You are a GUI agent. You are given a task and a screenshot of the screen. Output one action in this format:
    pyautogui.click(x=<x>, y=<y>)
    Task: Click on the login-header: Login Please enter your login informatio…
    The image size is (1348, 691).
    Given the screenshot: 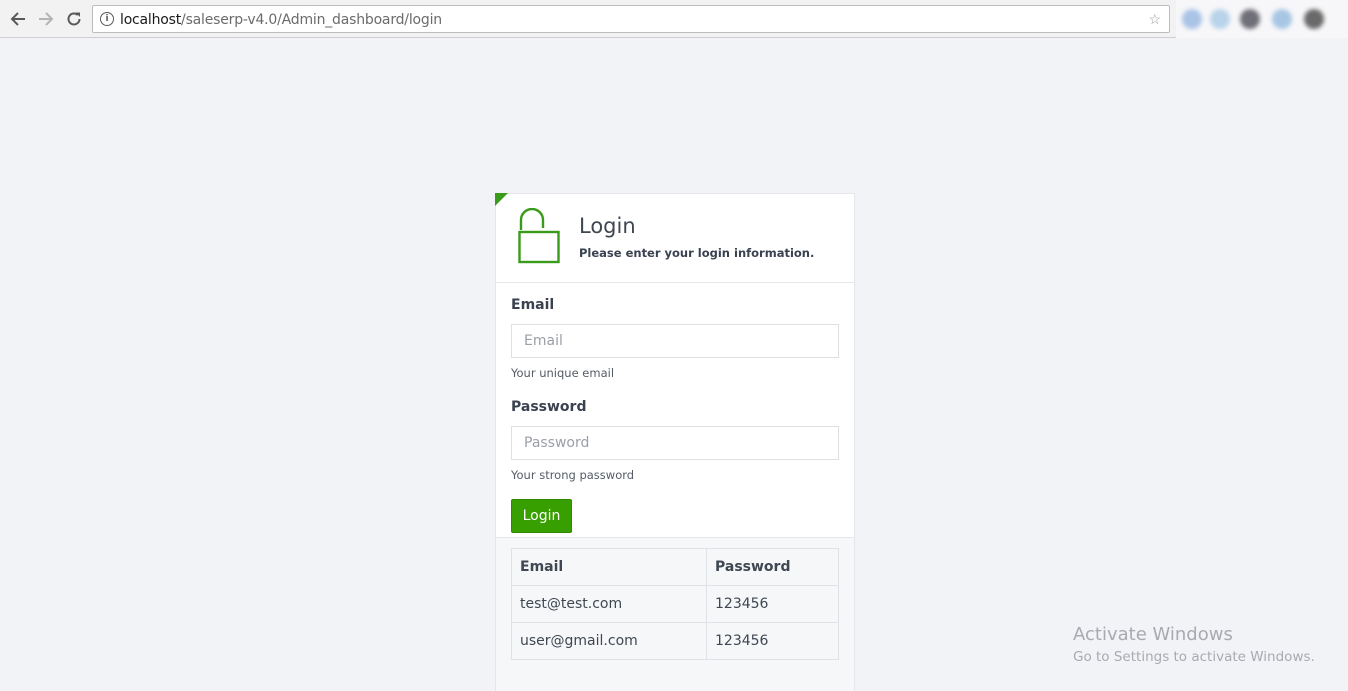 What is the action you would take?
    pyautogui.click(x=675, y=238)
    